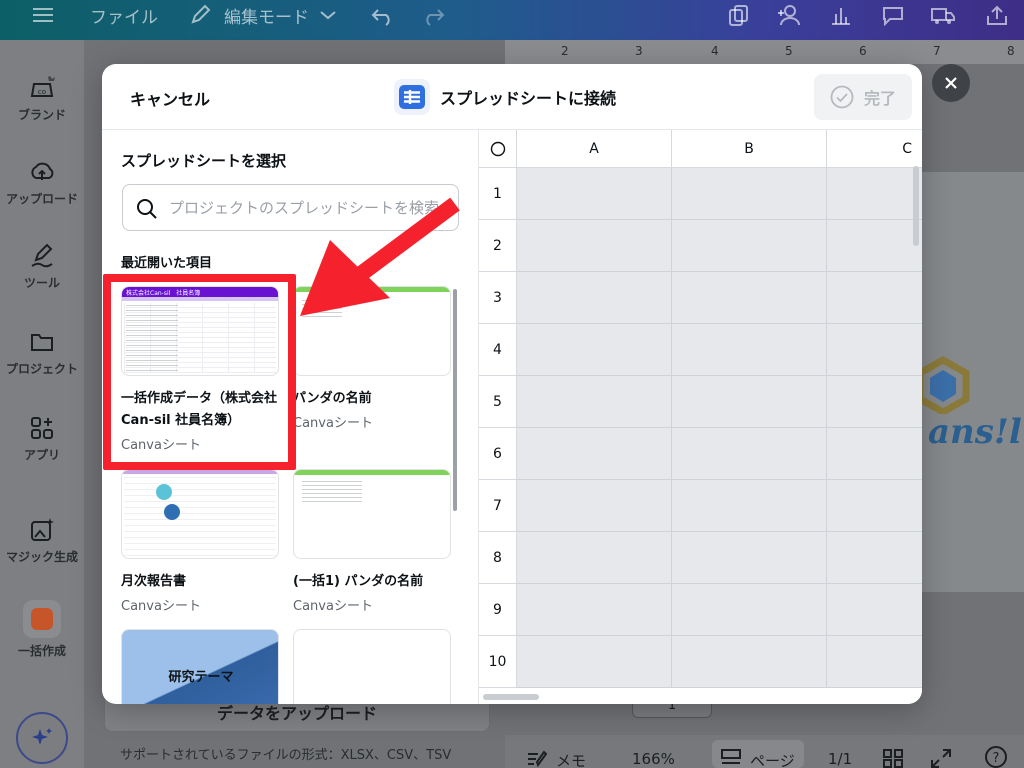  I want to click on share-icon, so click(997, 15).